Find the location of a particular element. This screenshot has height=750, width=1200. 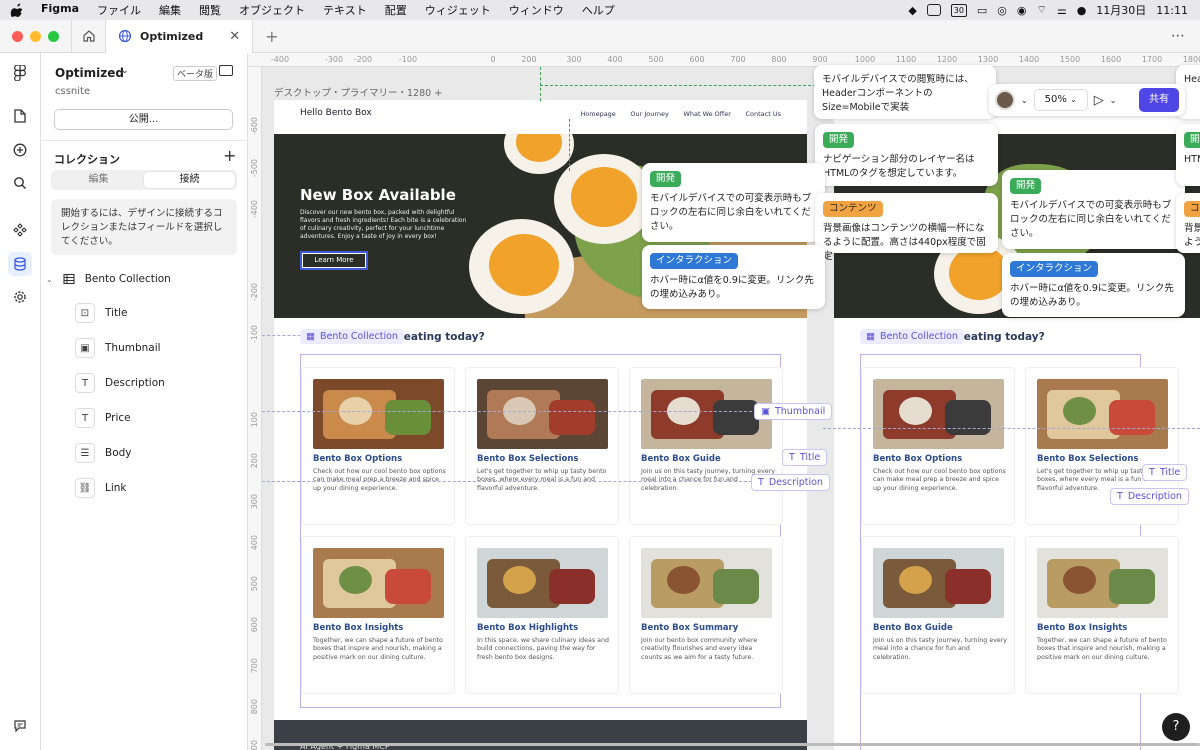

tab-edit: 編集 is located at coordinates (98, 180).